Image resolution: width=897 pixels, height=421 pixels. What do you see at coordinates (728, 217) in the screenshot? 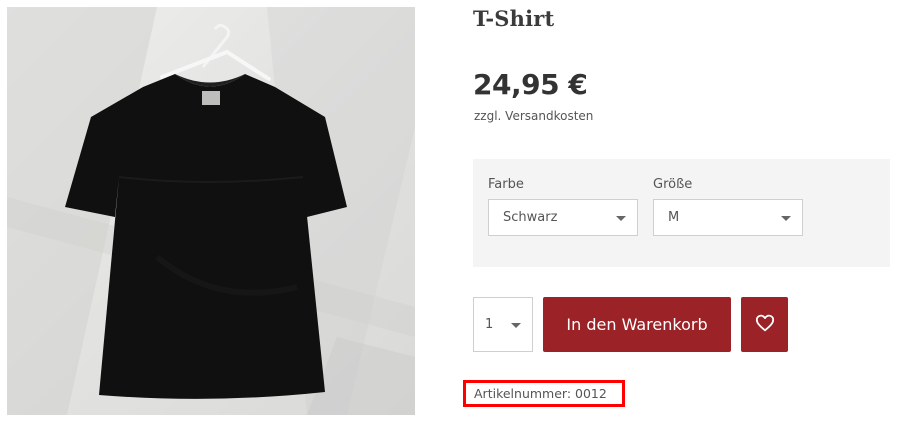
I see `size-select: M` at bounding box center [728, 217].